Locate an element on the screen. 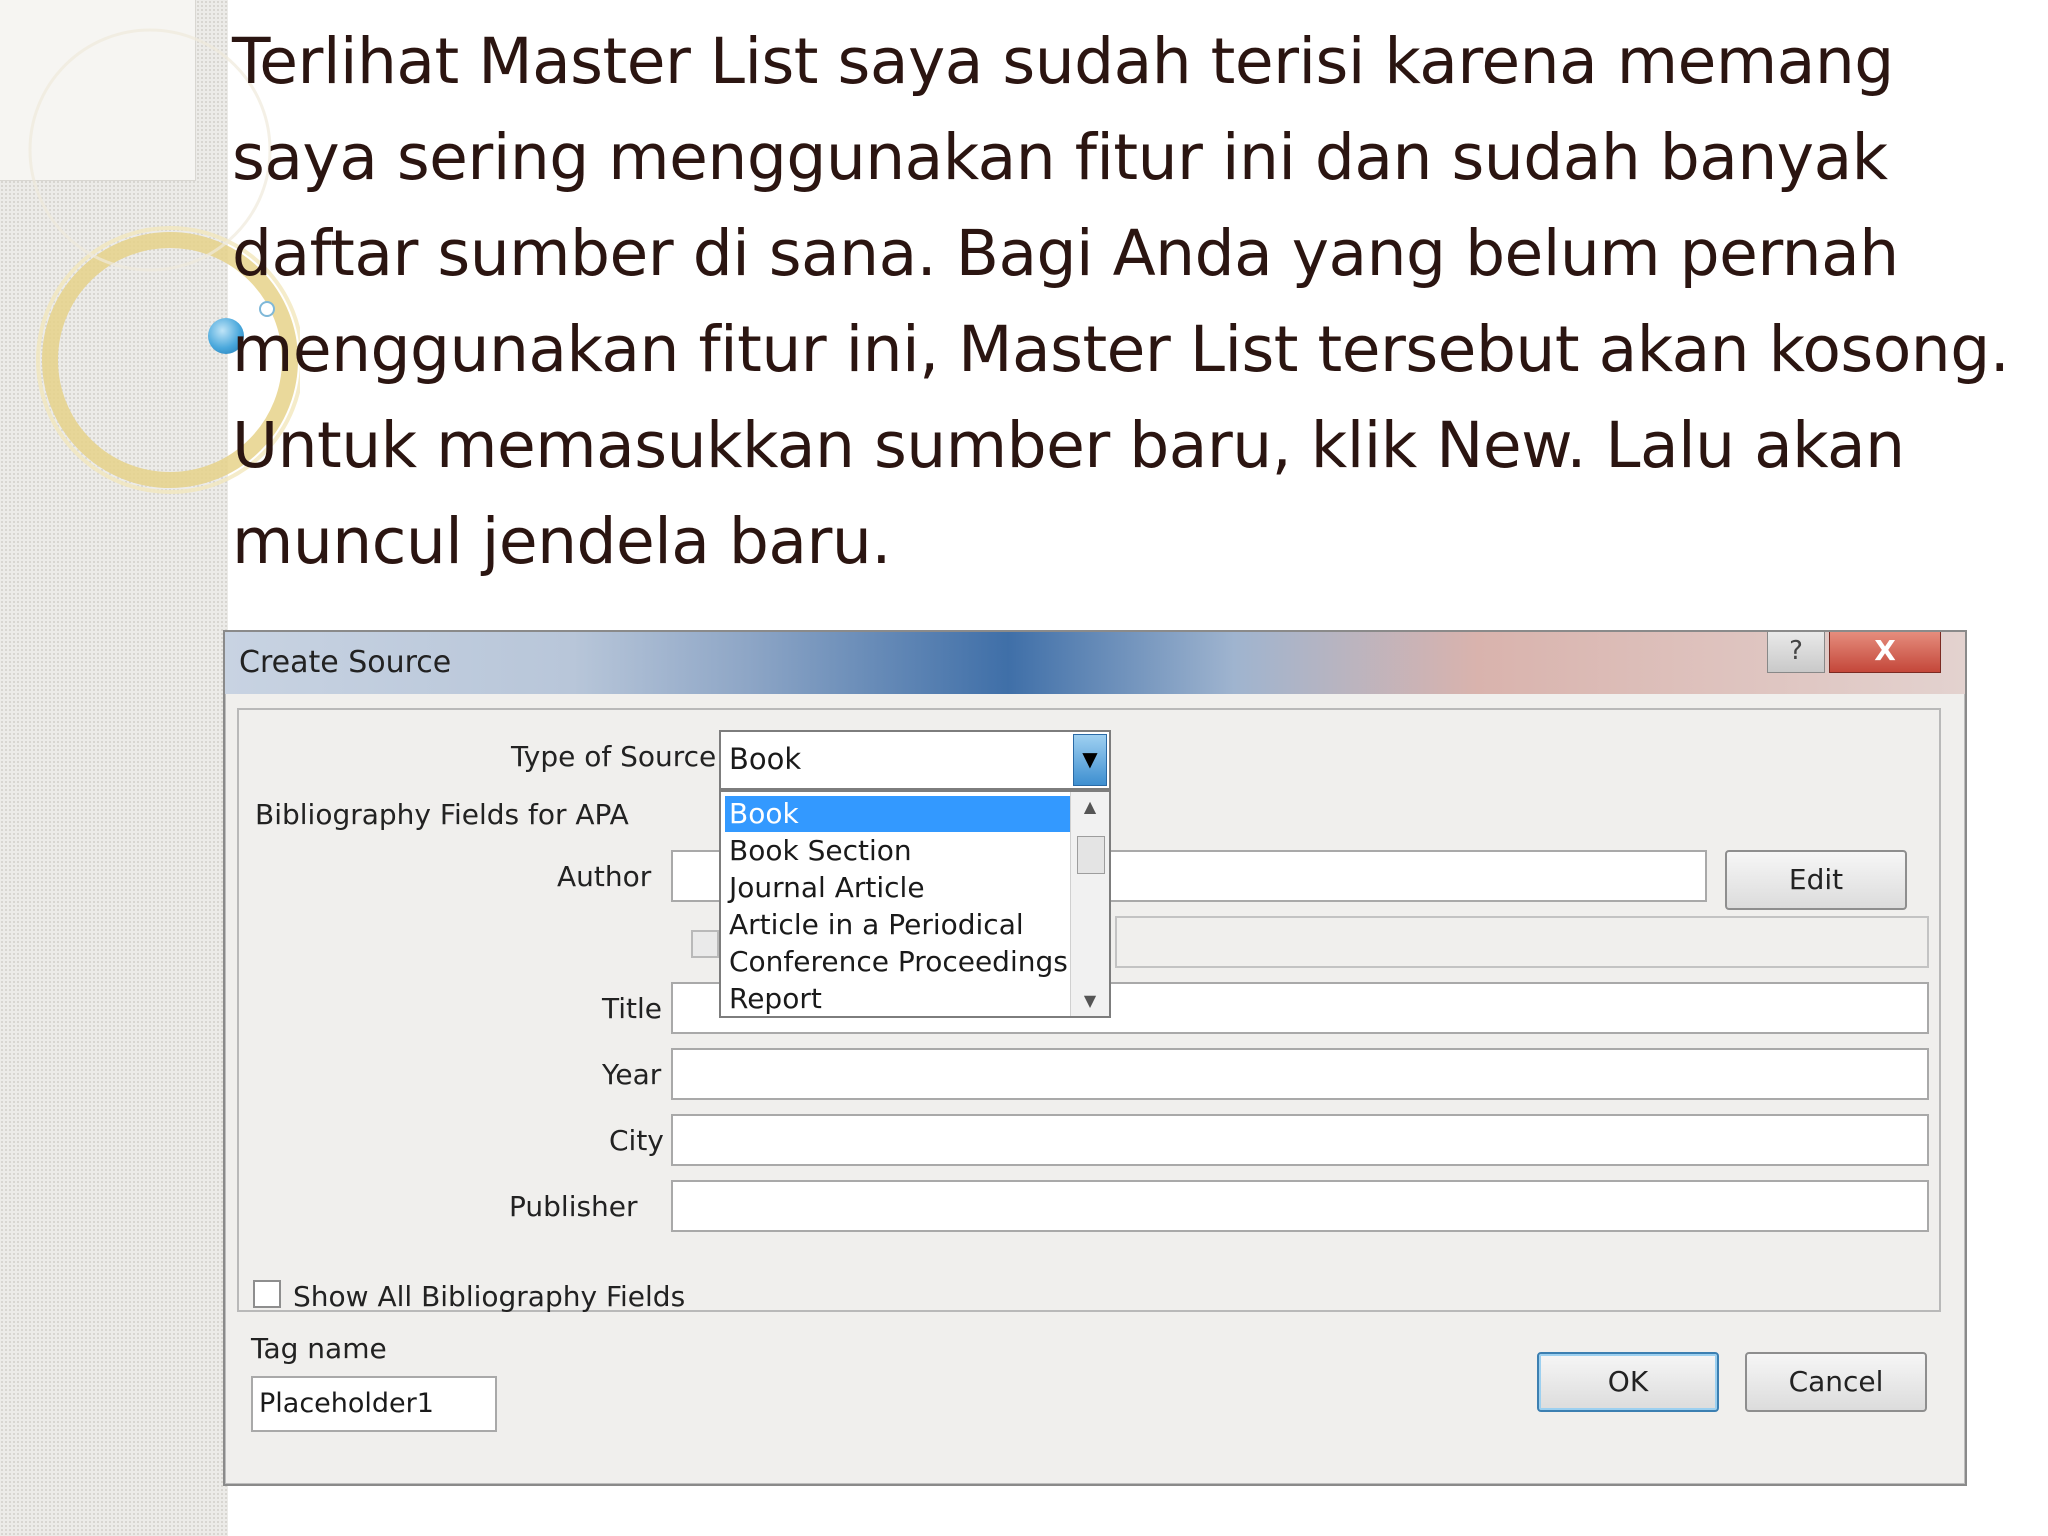  help-button: ? is located at coordinates (1796, 652).